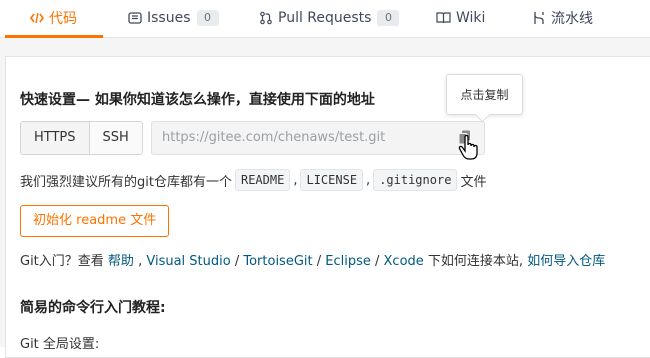  I want to click on xcode-link: Xcode, so click(404, 261).